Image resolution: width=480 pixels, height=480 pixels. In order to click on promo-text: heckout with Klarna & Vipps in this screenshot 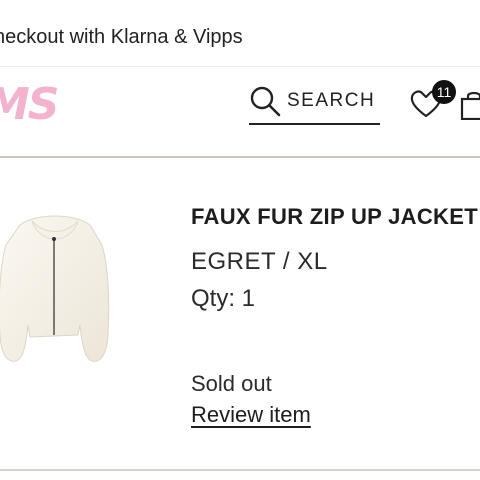, I will do `click(121, 37)`.